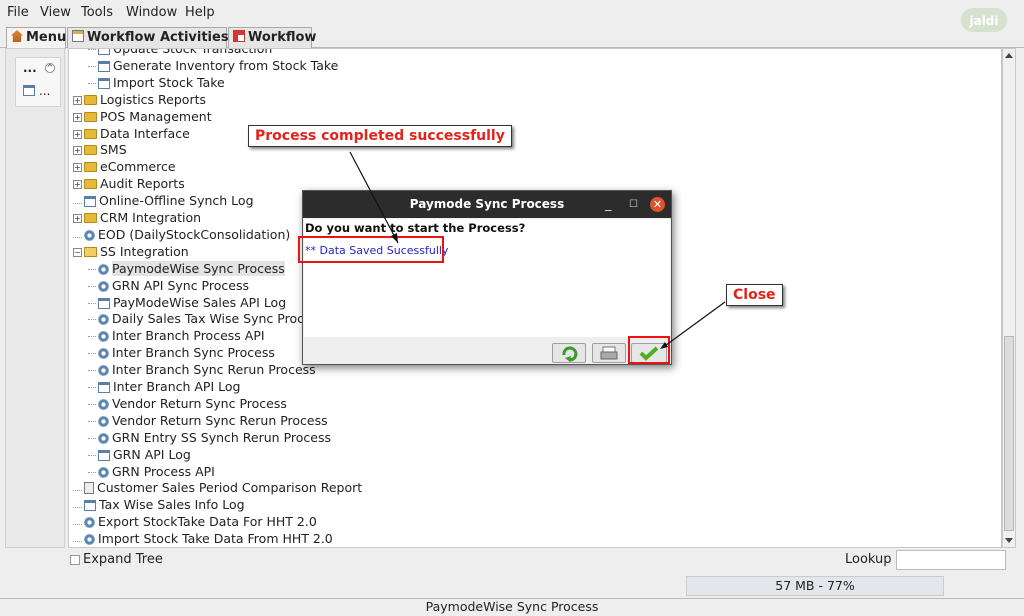  Describe the element at coordinates (693, 325) in the screenshot. I see `arrow-line-close` at that location.